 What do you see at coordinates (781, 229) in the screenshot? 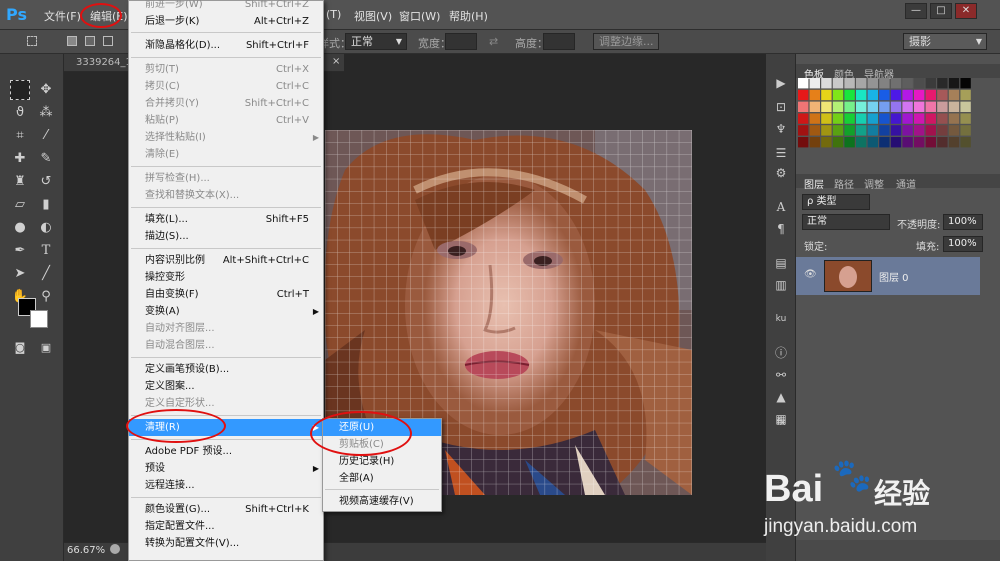
I see `paragraph-icon: ¶` at bounding box center [781, 229].